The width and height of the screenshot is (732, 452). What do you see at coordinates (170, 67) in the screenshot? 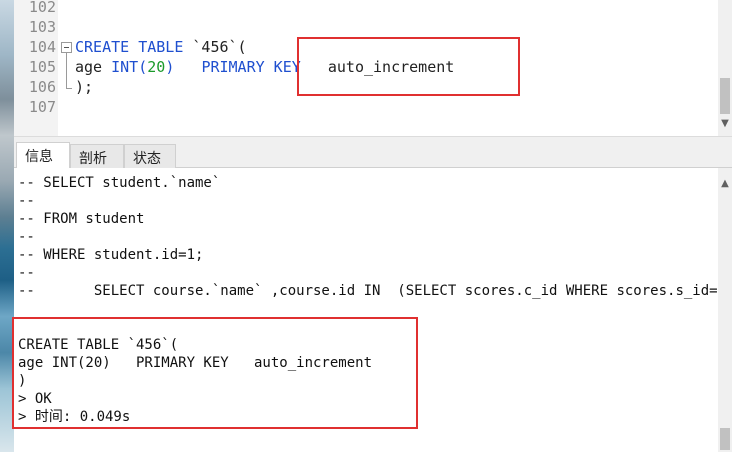
I see `paren-token: )` at bounding box center [170, 67].